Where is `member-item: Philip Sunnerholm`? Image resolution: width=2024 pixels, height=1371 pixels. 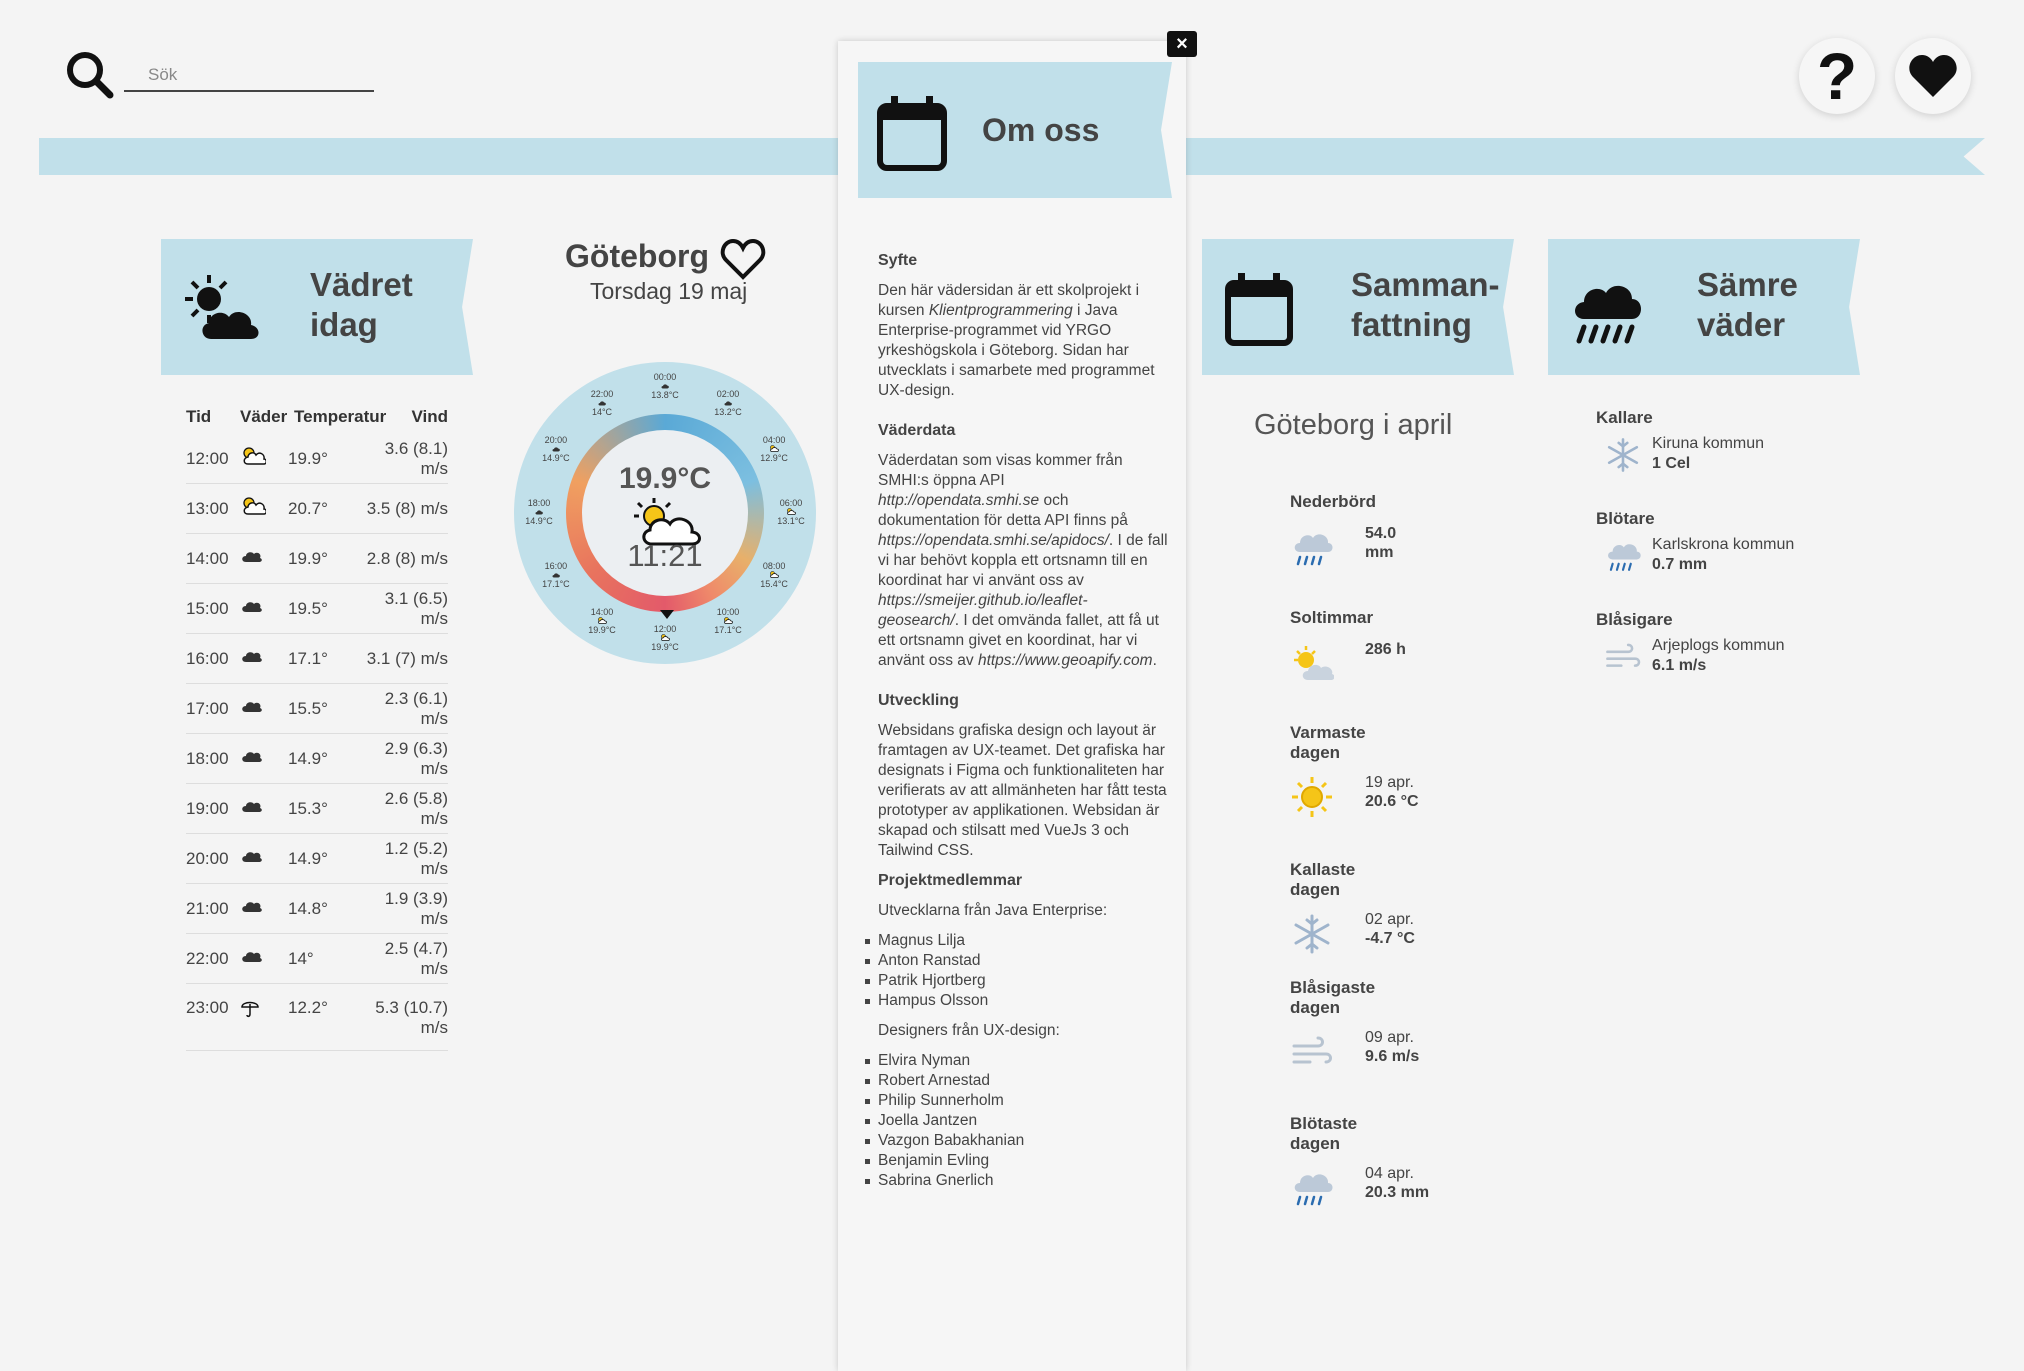
member-item: Philip Sunnerholm is located at coordinates (1016, 1101).